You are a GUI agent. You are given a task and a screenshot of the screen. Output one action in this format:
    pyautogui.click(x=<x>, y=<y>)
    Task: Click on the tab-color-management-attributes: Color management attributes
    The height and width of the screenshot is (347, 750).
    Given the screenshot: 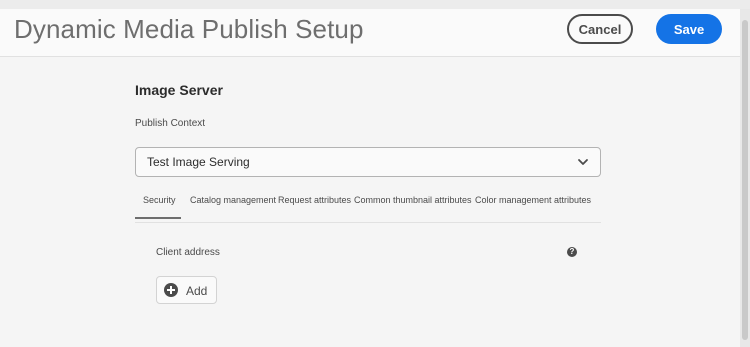 What is the action you would take?
    pyautogui.click(x=533, y=200)
    